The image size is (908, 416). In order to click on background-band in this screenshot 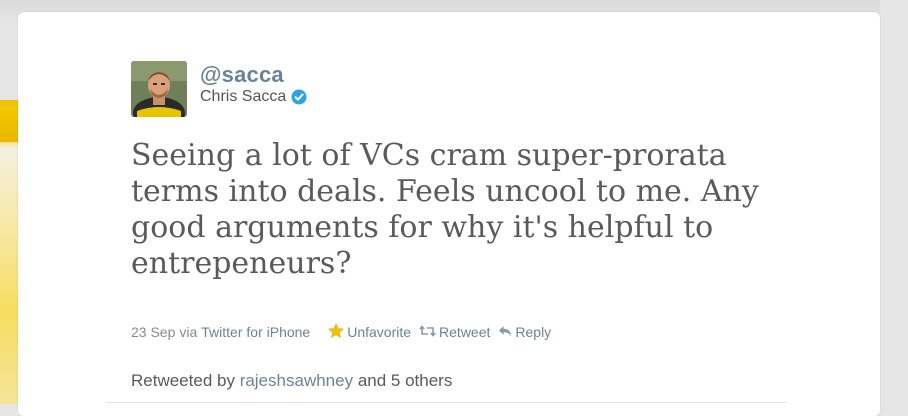, I will do `click(10, 126)`.